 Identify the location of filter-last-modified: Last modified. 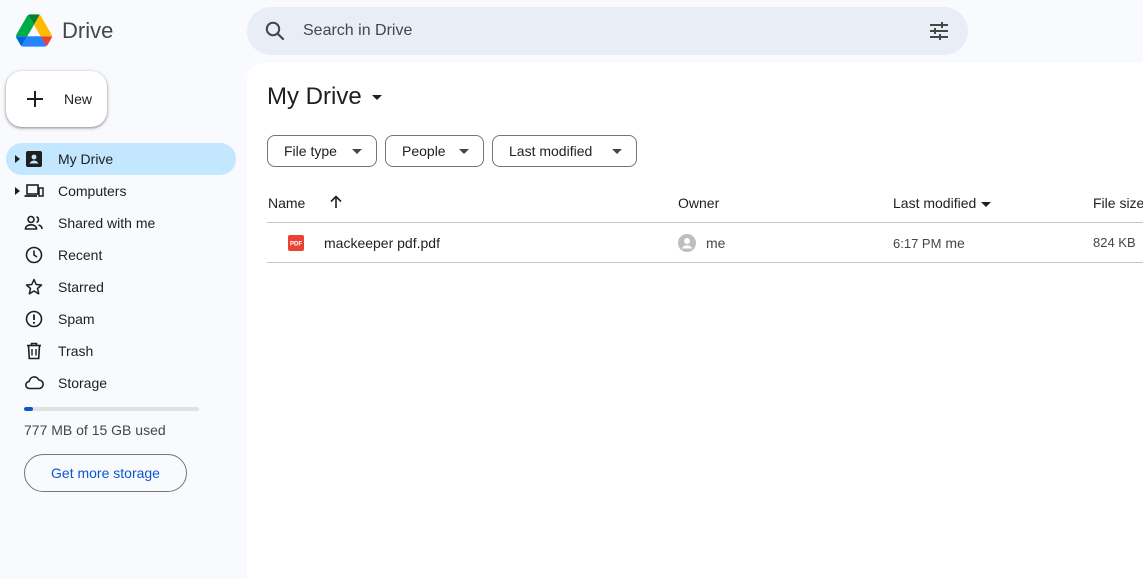
(564, 151).